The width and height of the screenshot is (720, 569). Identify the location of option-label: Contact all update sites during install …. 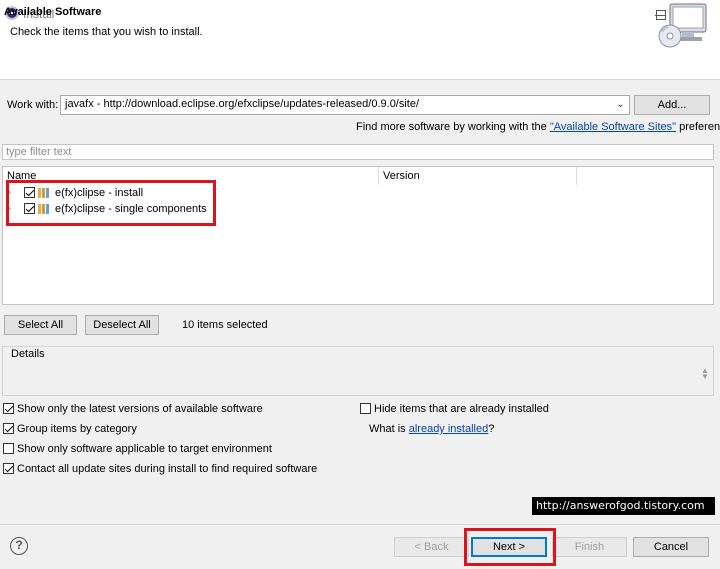
(167, 469).